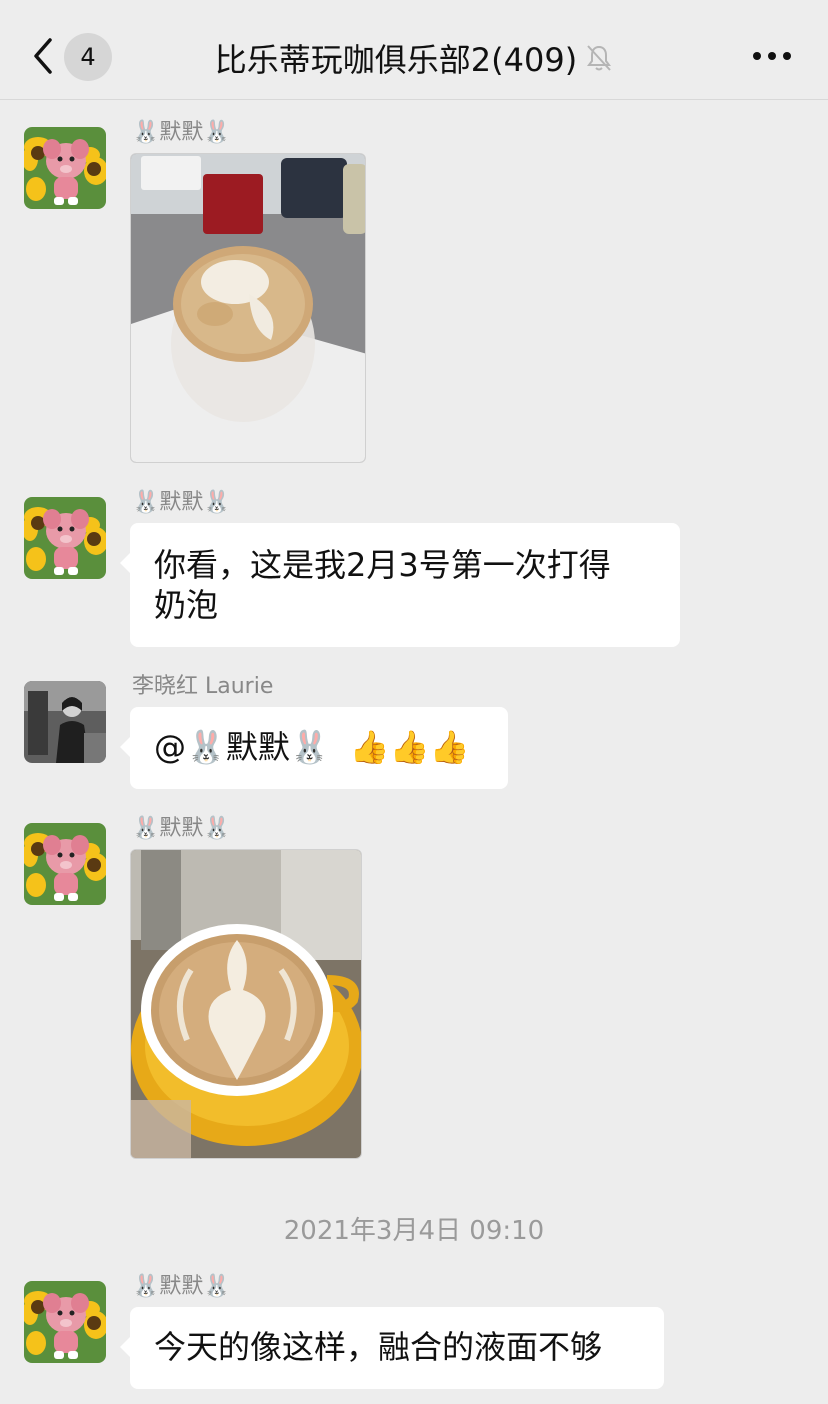 This screenshot has width=828, height=1404. I want to click on bell-slash-icon, so click(599, 58).